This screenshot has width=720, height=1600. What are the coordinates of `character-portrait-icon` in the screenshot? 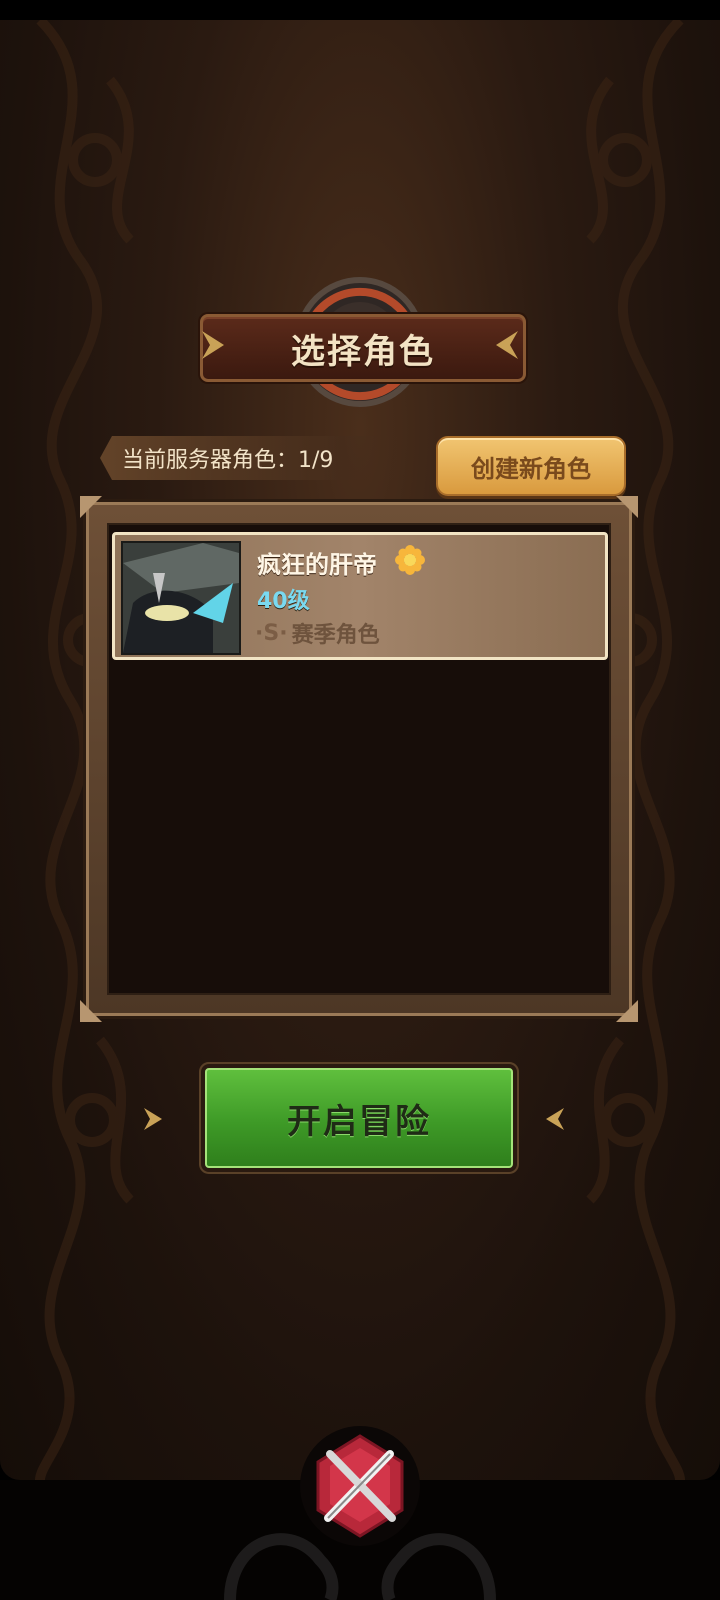 It's located at (181, 598).